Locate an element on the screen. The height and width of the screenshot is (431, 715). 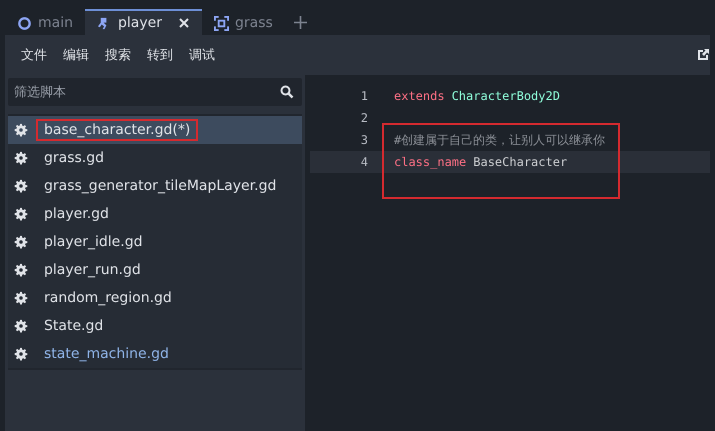
menu-item: 文件 is located at coordinates (34, 55).